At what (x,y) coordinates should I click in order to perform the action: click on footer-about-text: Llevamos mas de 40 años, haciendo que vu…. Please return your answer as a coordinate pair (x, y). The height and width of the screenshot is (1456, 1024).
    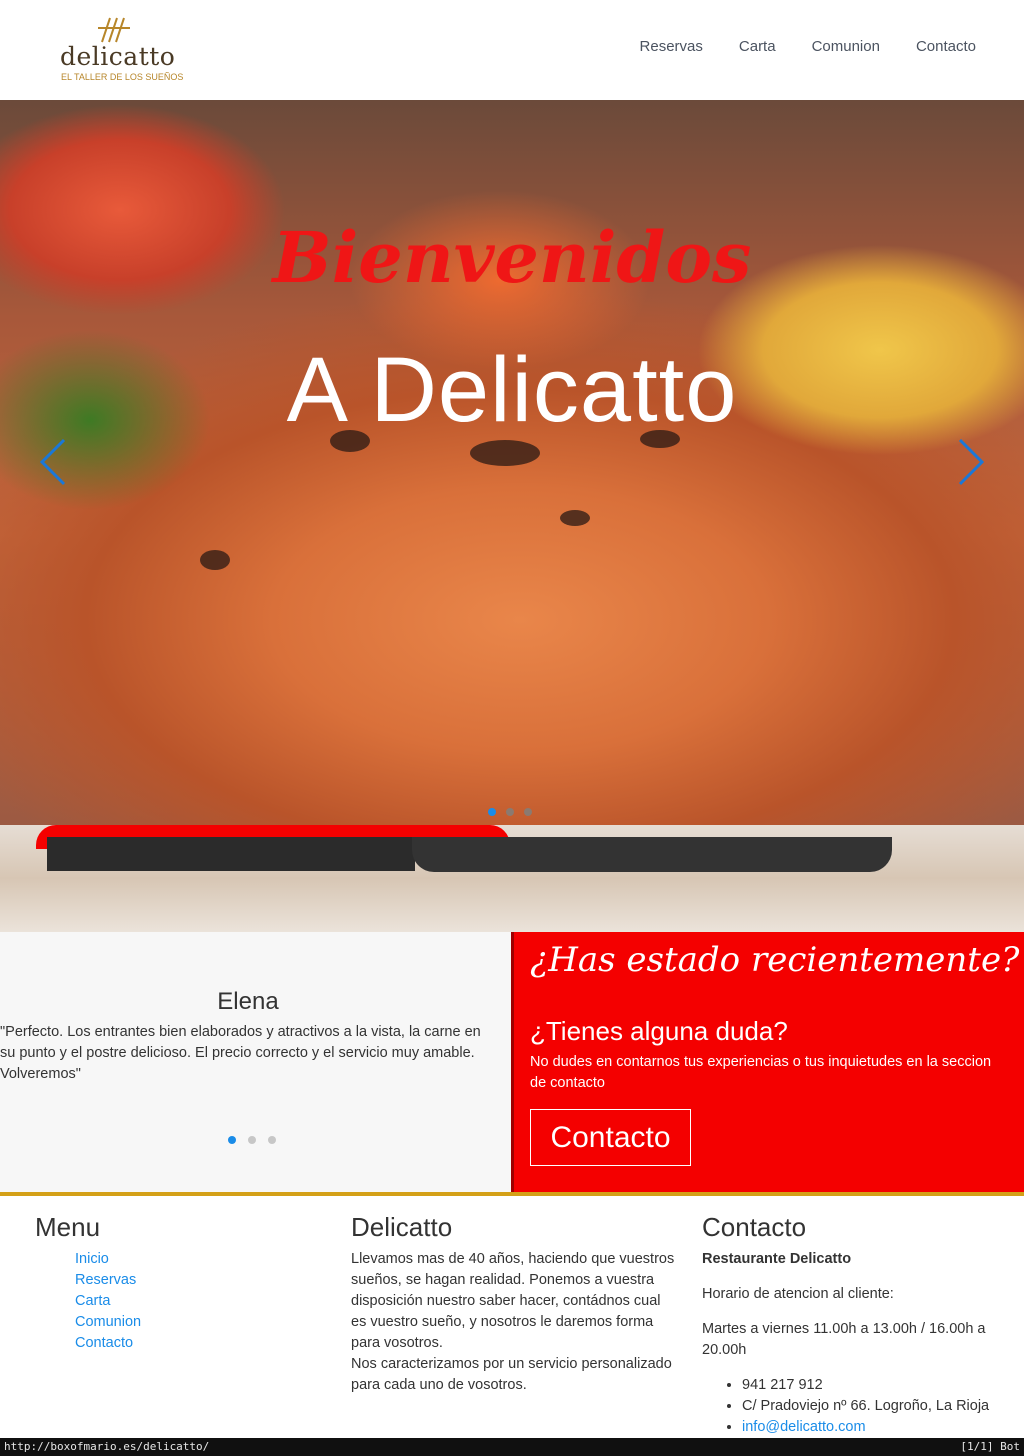
    Looking at the image, I should click on (513, 1301).